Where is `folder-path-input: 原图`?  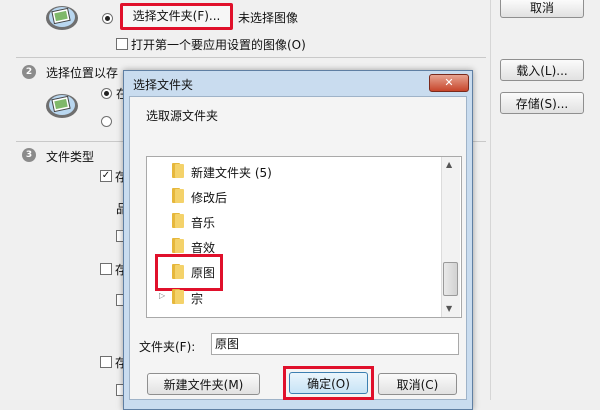 folder-path-input: 原图 is located at coordinates (335, 344).